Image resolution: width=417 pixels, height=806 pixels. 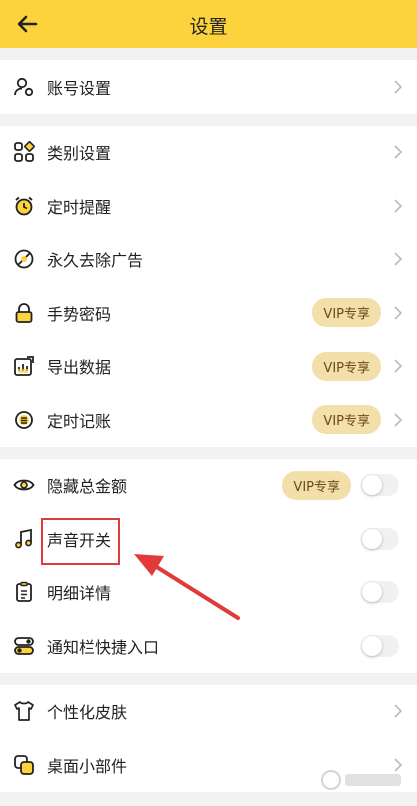 I want to click on sound-switch-toggle, so click(x=380, y=538).